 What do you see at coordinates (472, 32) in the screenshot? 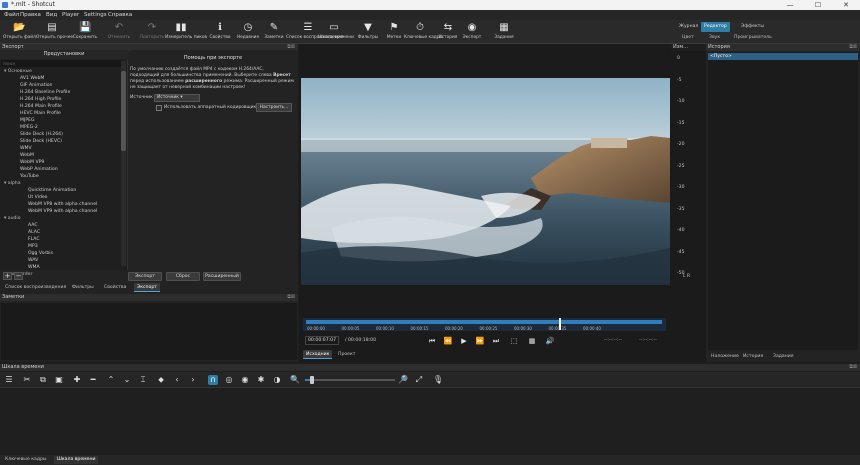
I see `export-button: ◉ Экспорт` at bounding box center [472, 32].